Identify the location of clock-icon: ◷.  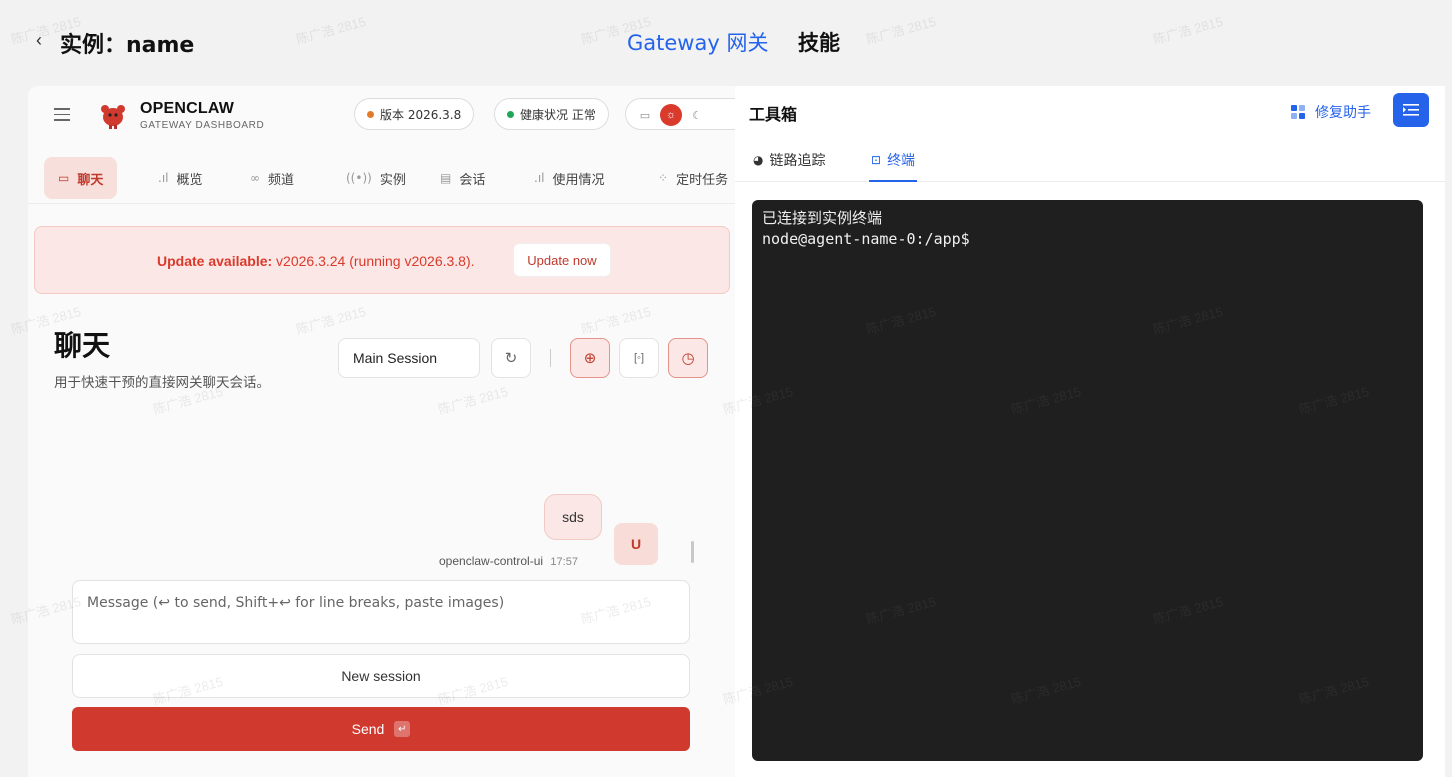
(688, 358).